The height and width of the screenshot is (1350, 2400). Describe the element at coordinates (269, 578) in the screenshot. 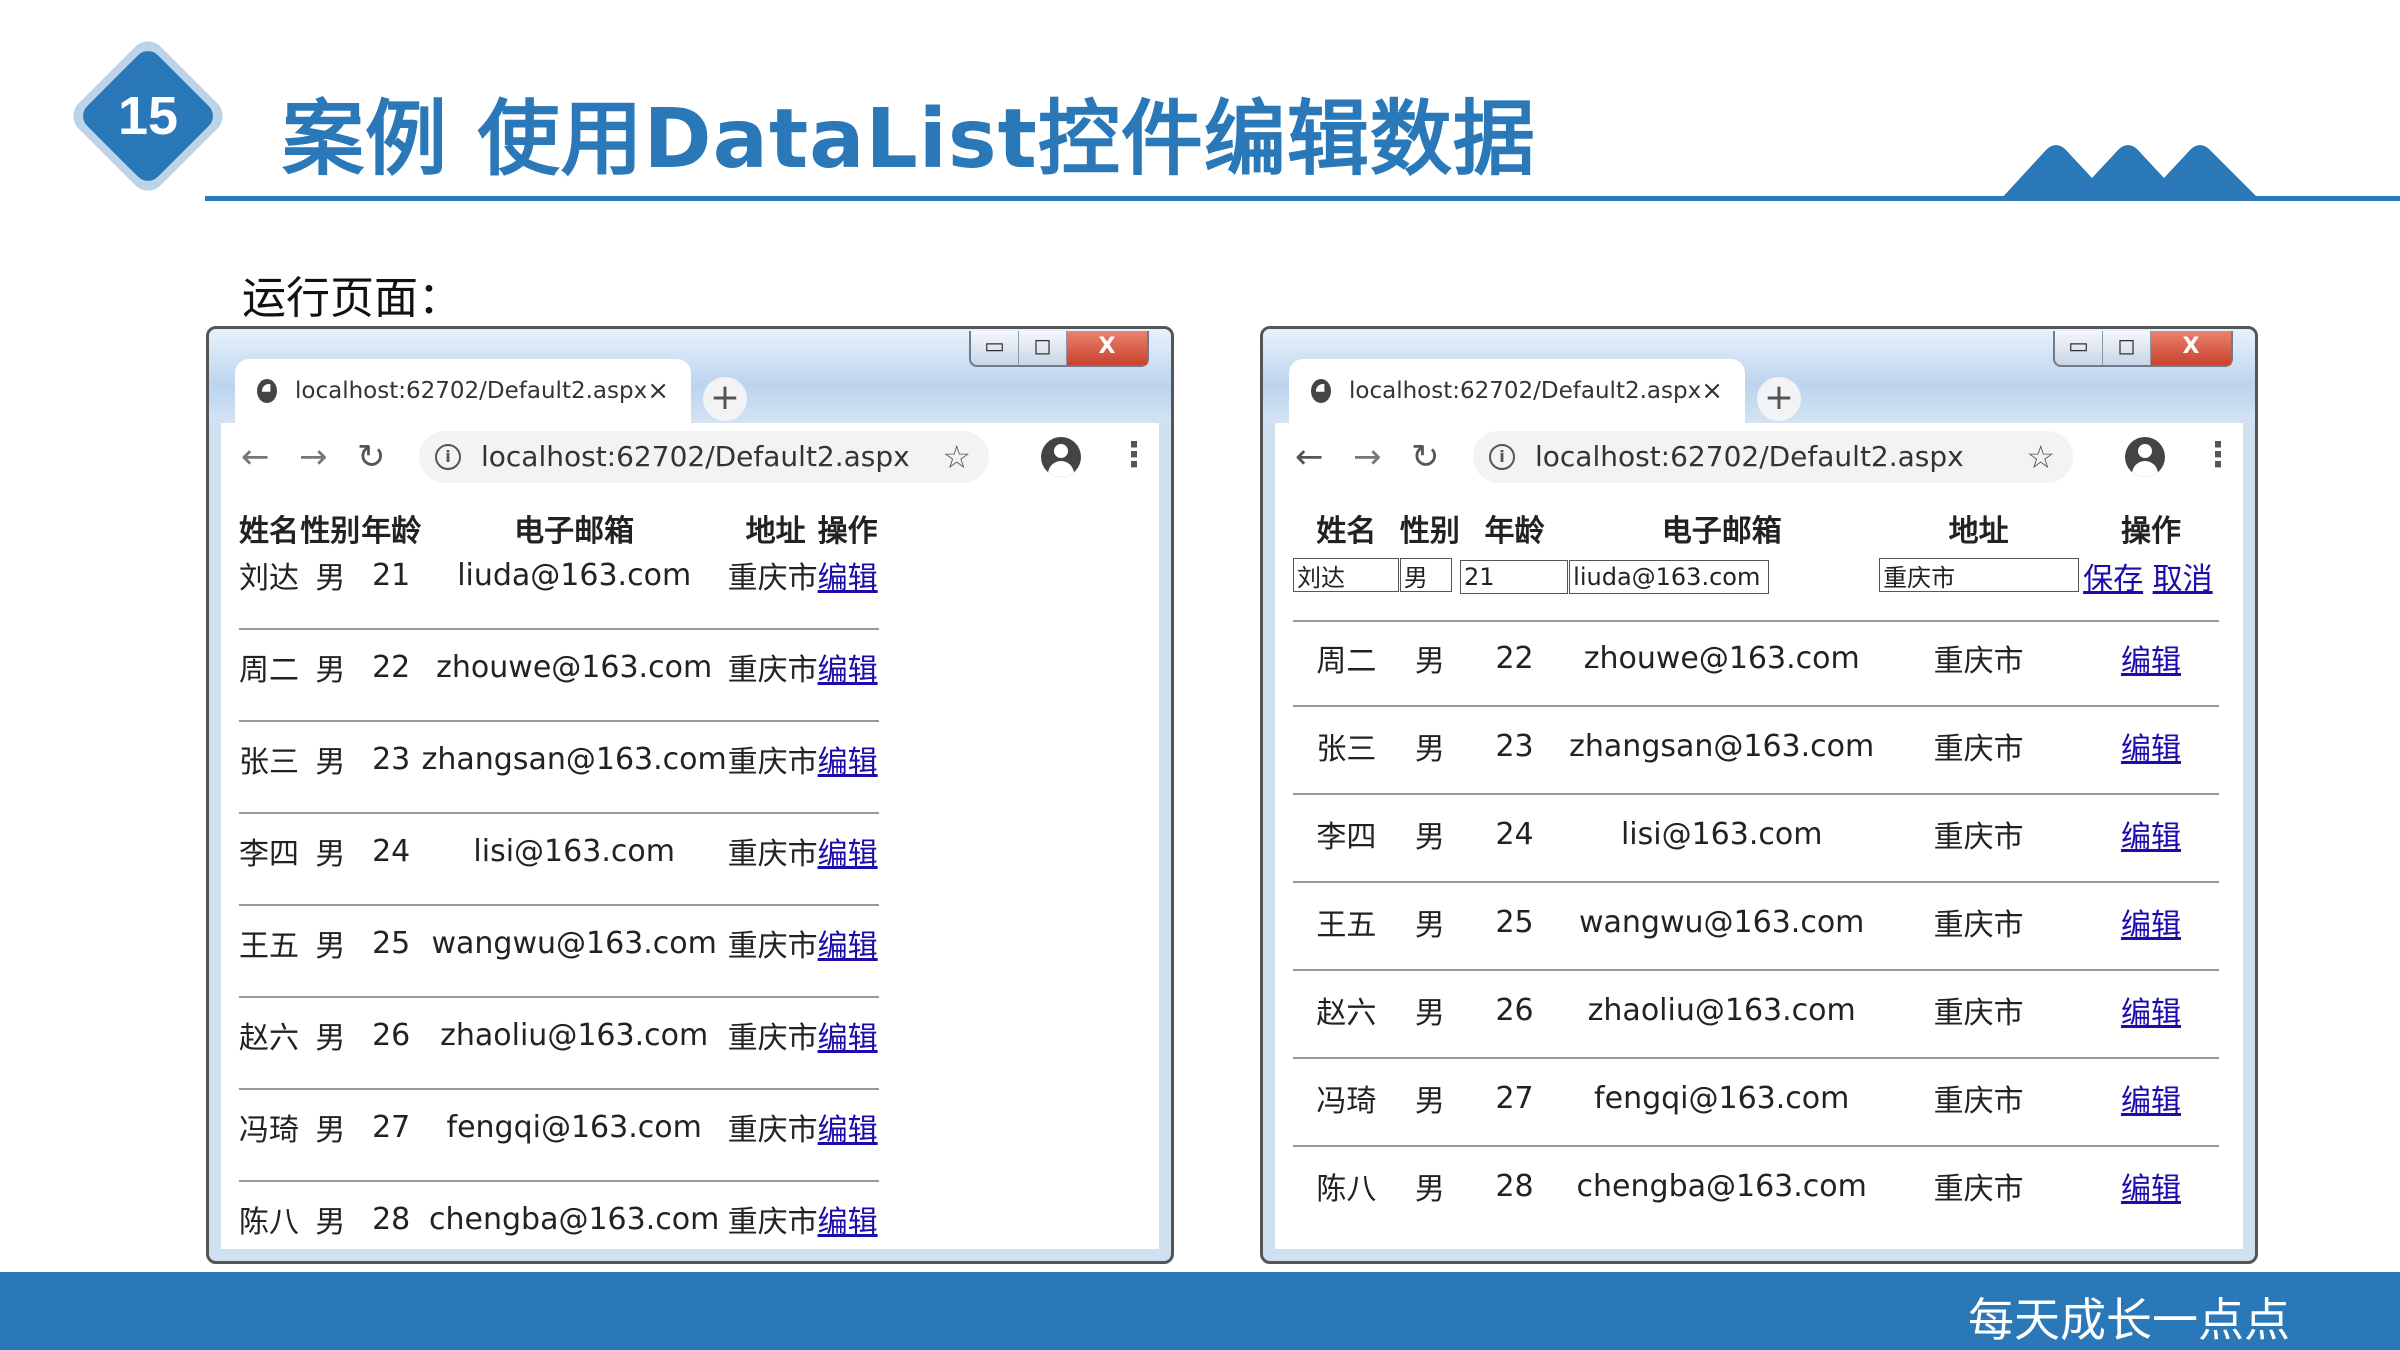

I see `cell-name: 刘达` at that location.